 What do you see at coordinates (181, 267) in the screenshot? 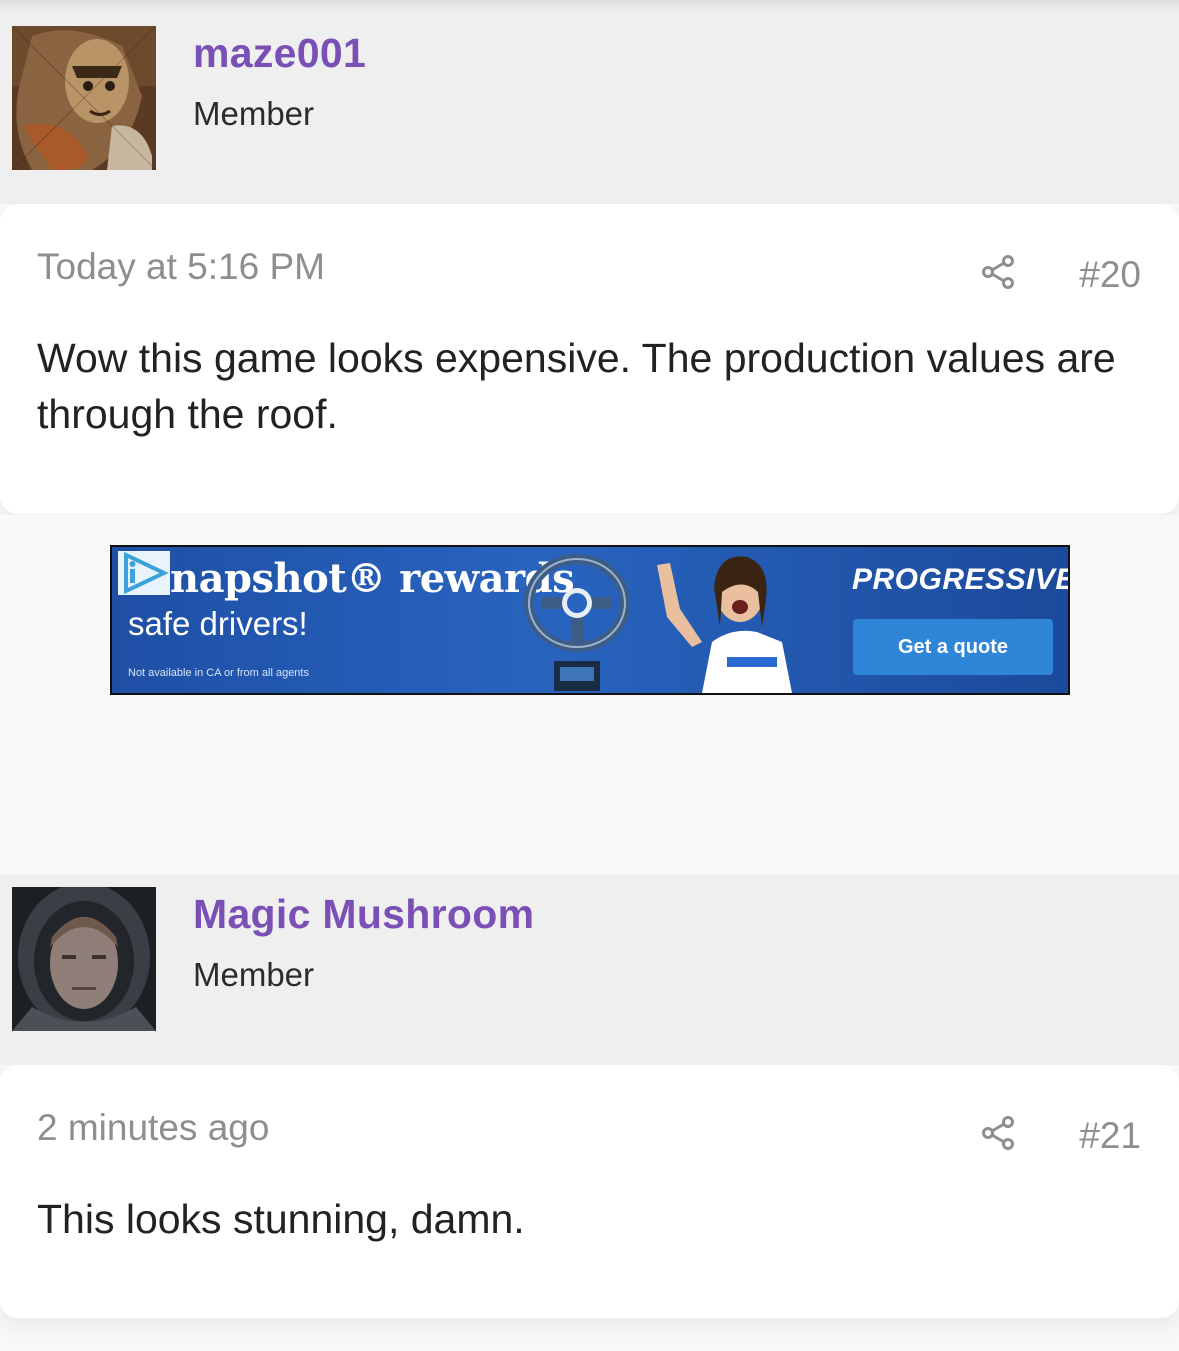
I see `post-timestamp: Today at 5:16 PM` at bounding box center [181, 267].